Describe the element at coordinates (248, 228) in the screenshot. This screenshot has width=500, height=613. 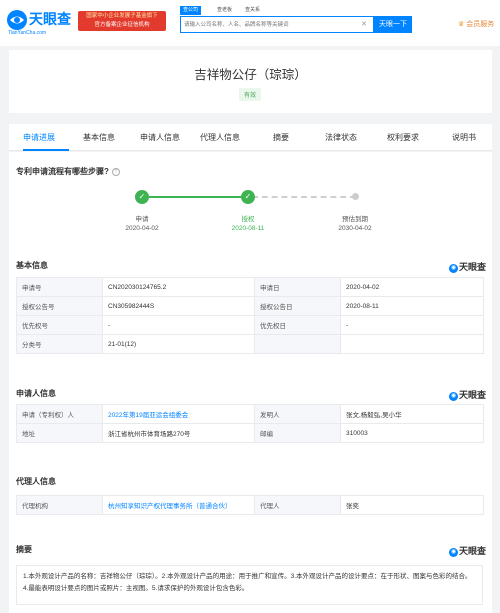
I see `step-date: 2020-08-11` at that location.